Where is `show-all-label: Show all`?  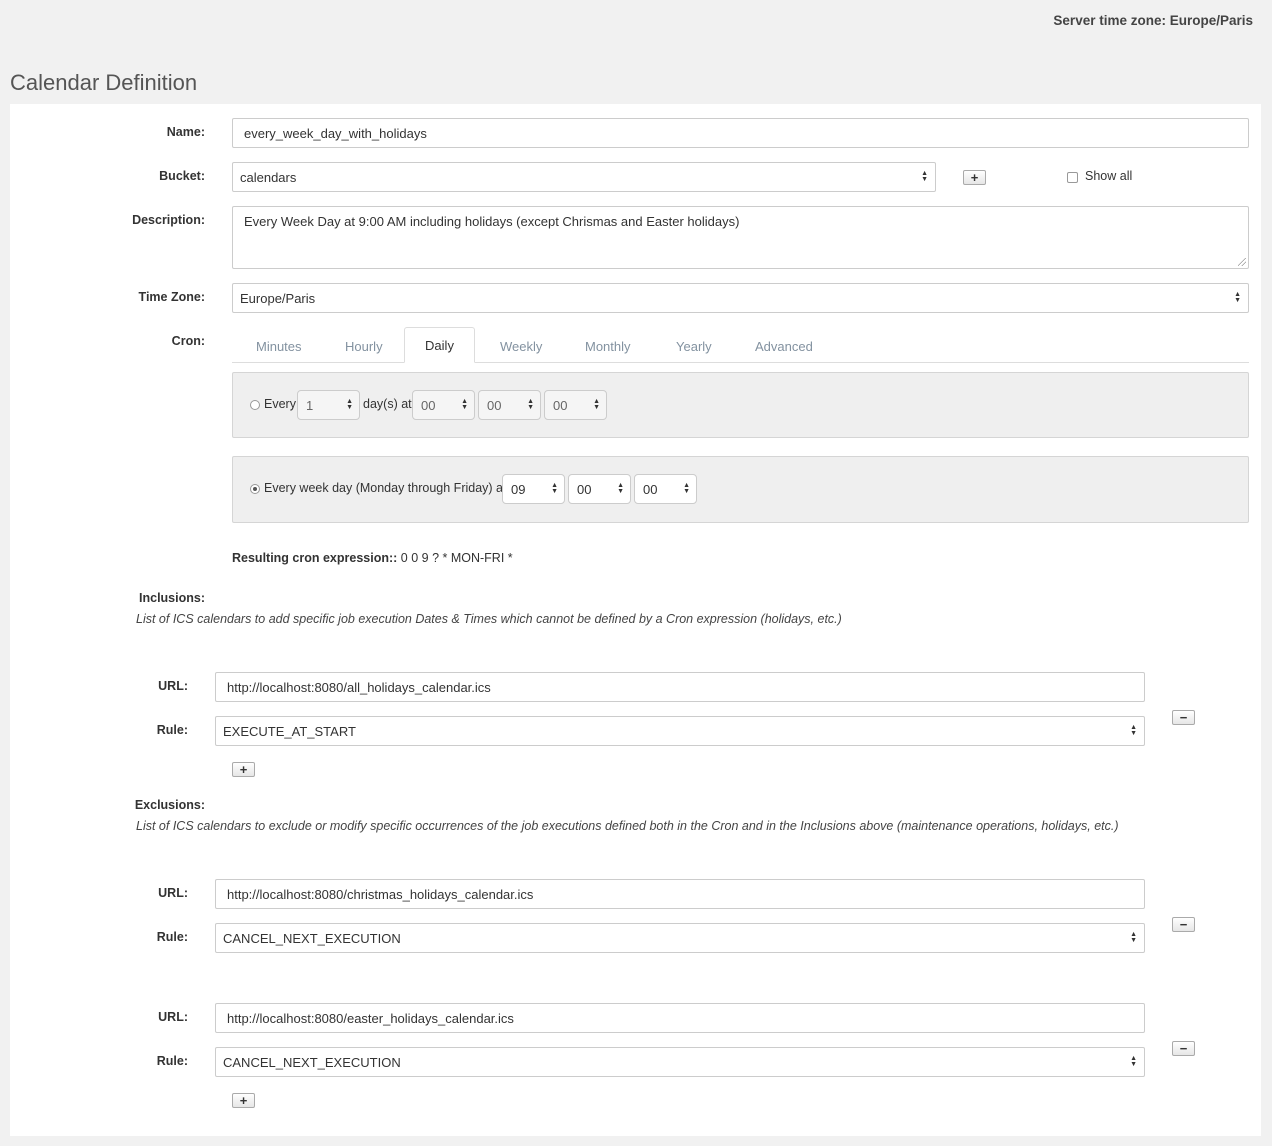 show-all-label: Show all is located at coordinates (1109, 176).